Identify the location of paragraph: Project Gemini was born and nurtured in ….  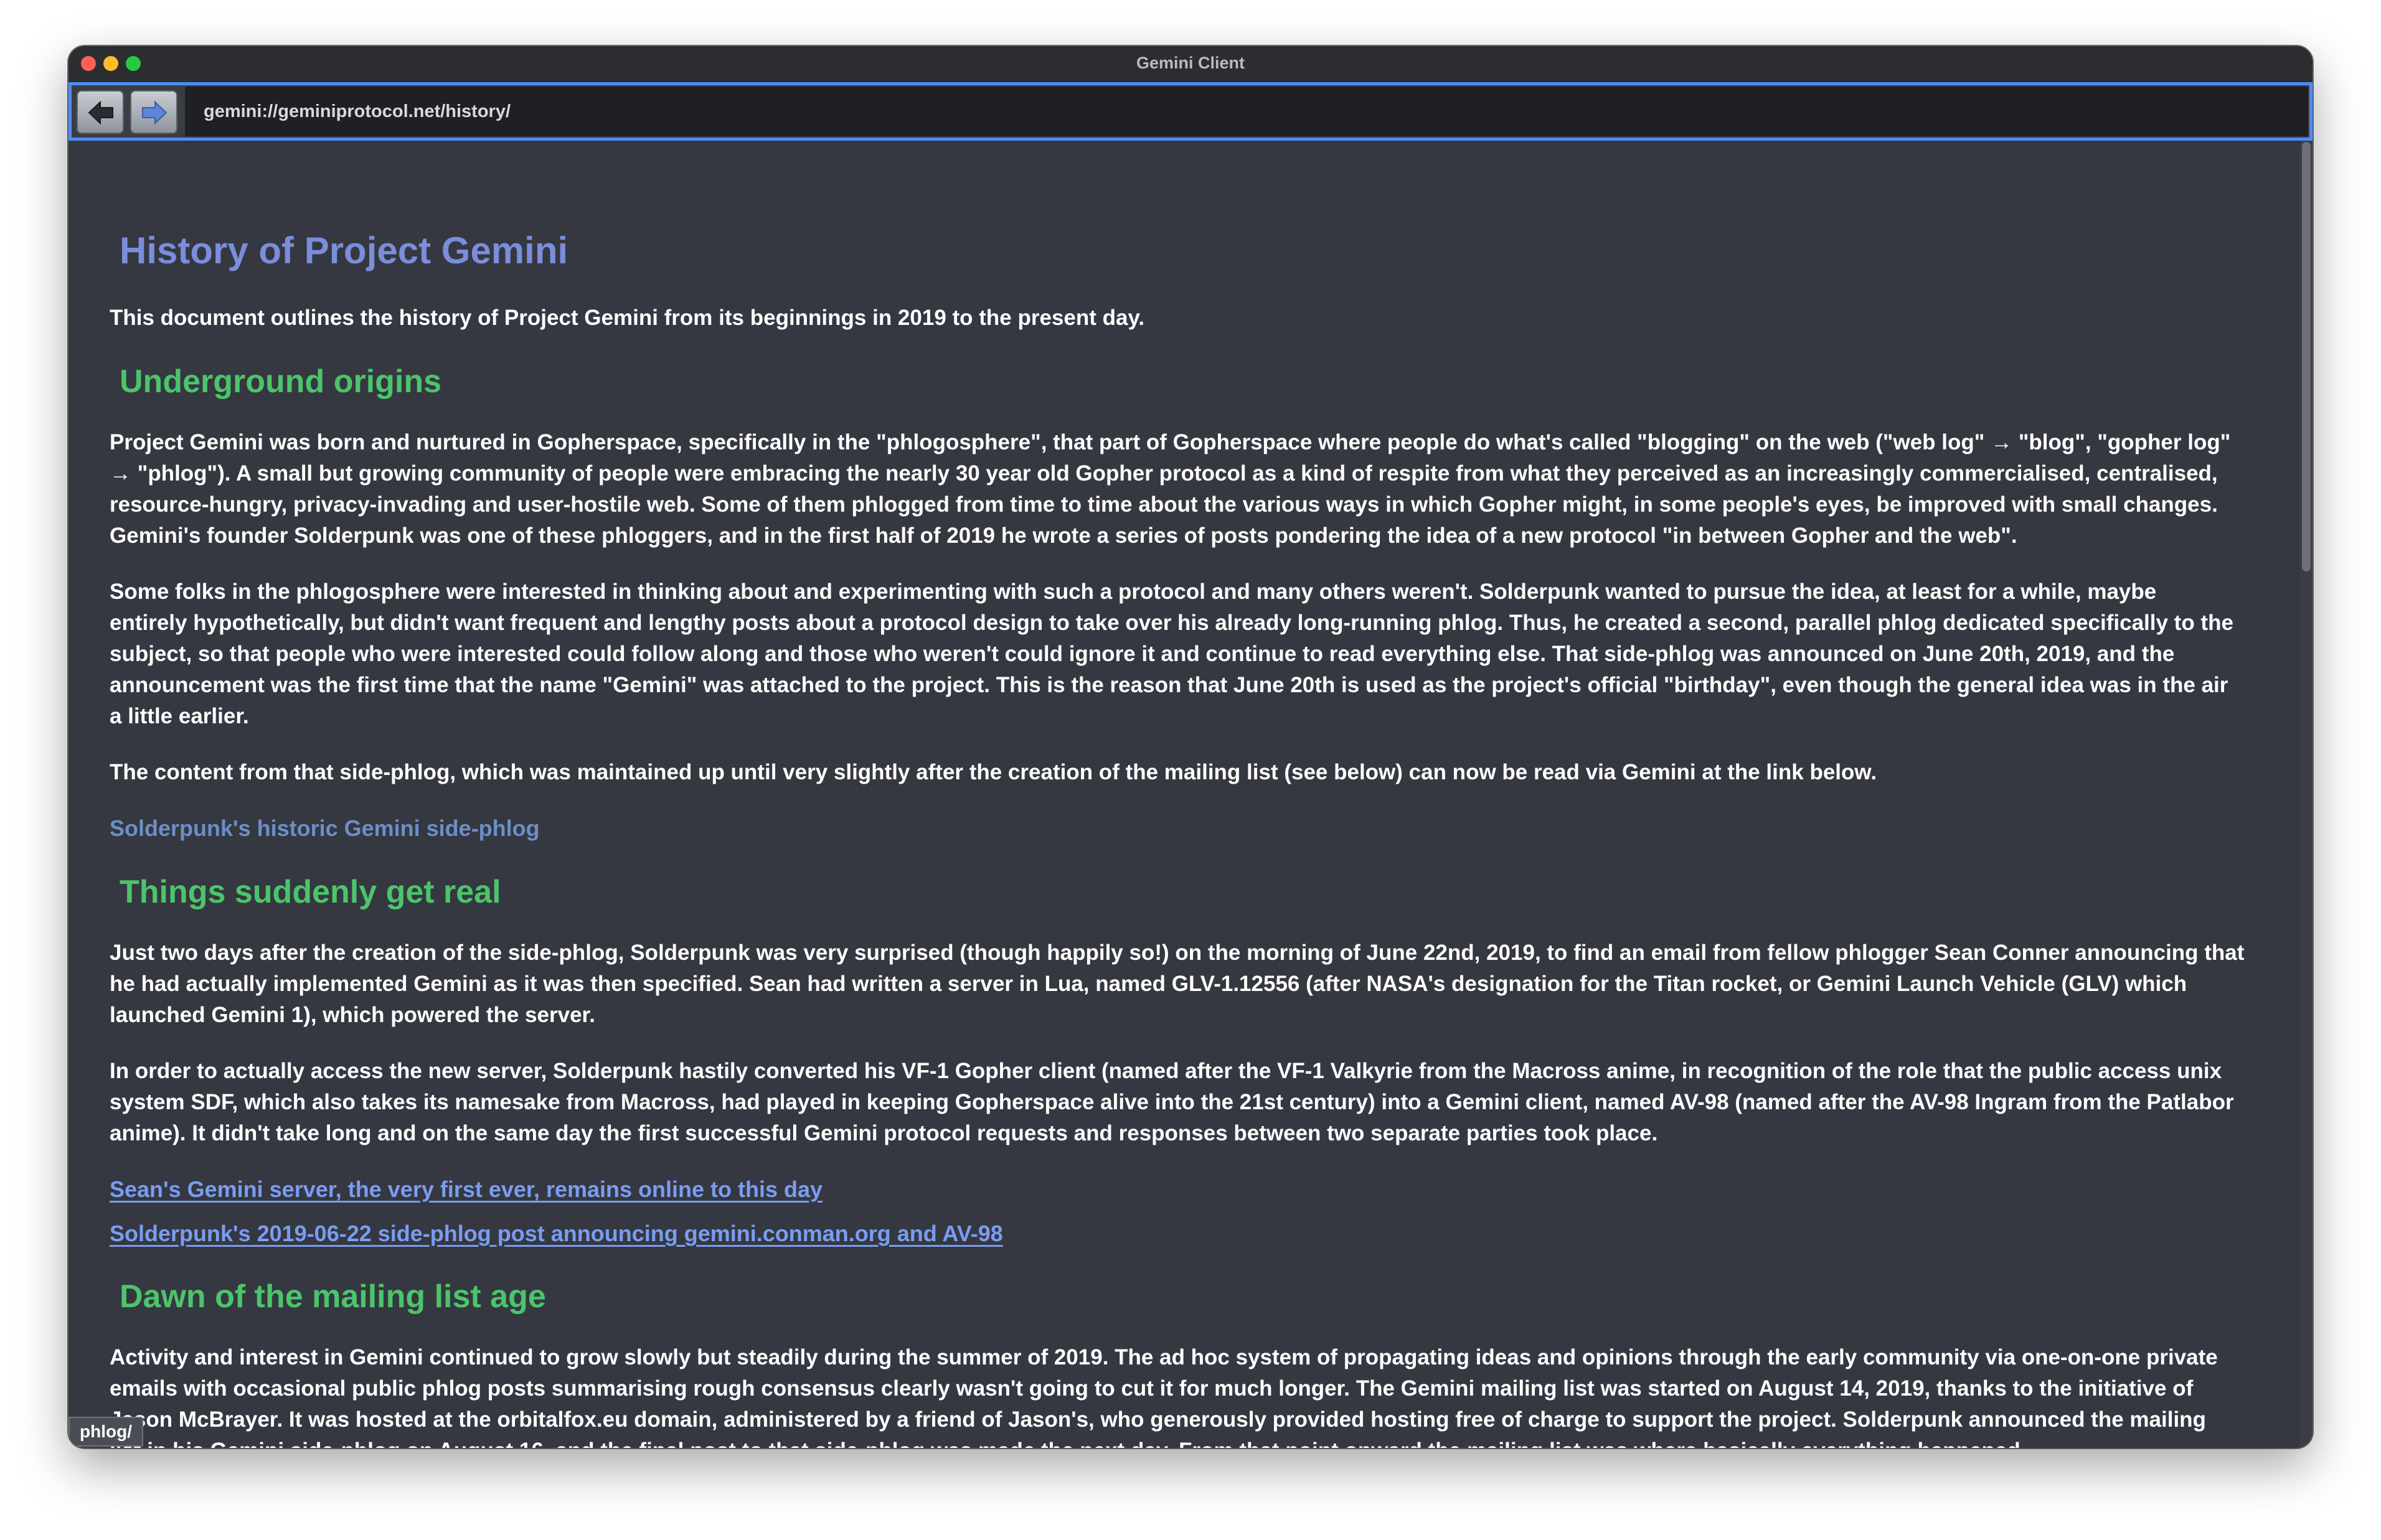
(1170, 489).